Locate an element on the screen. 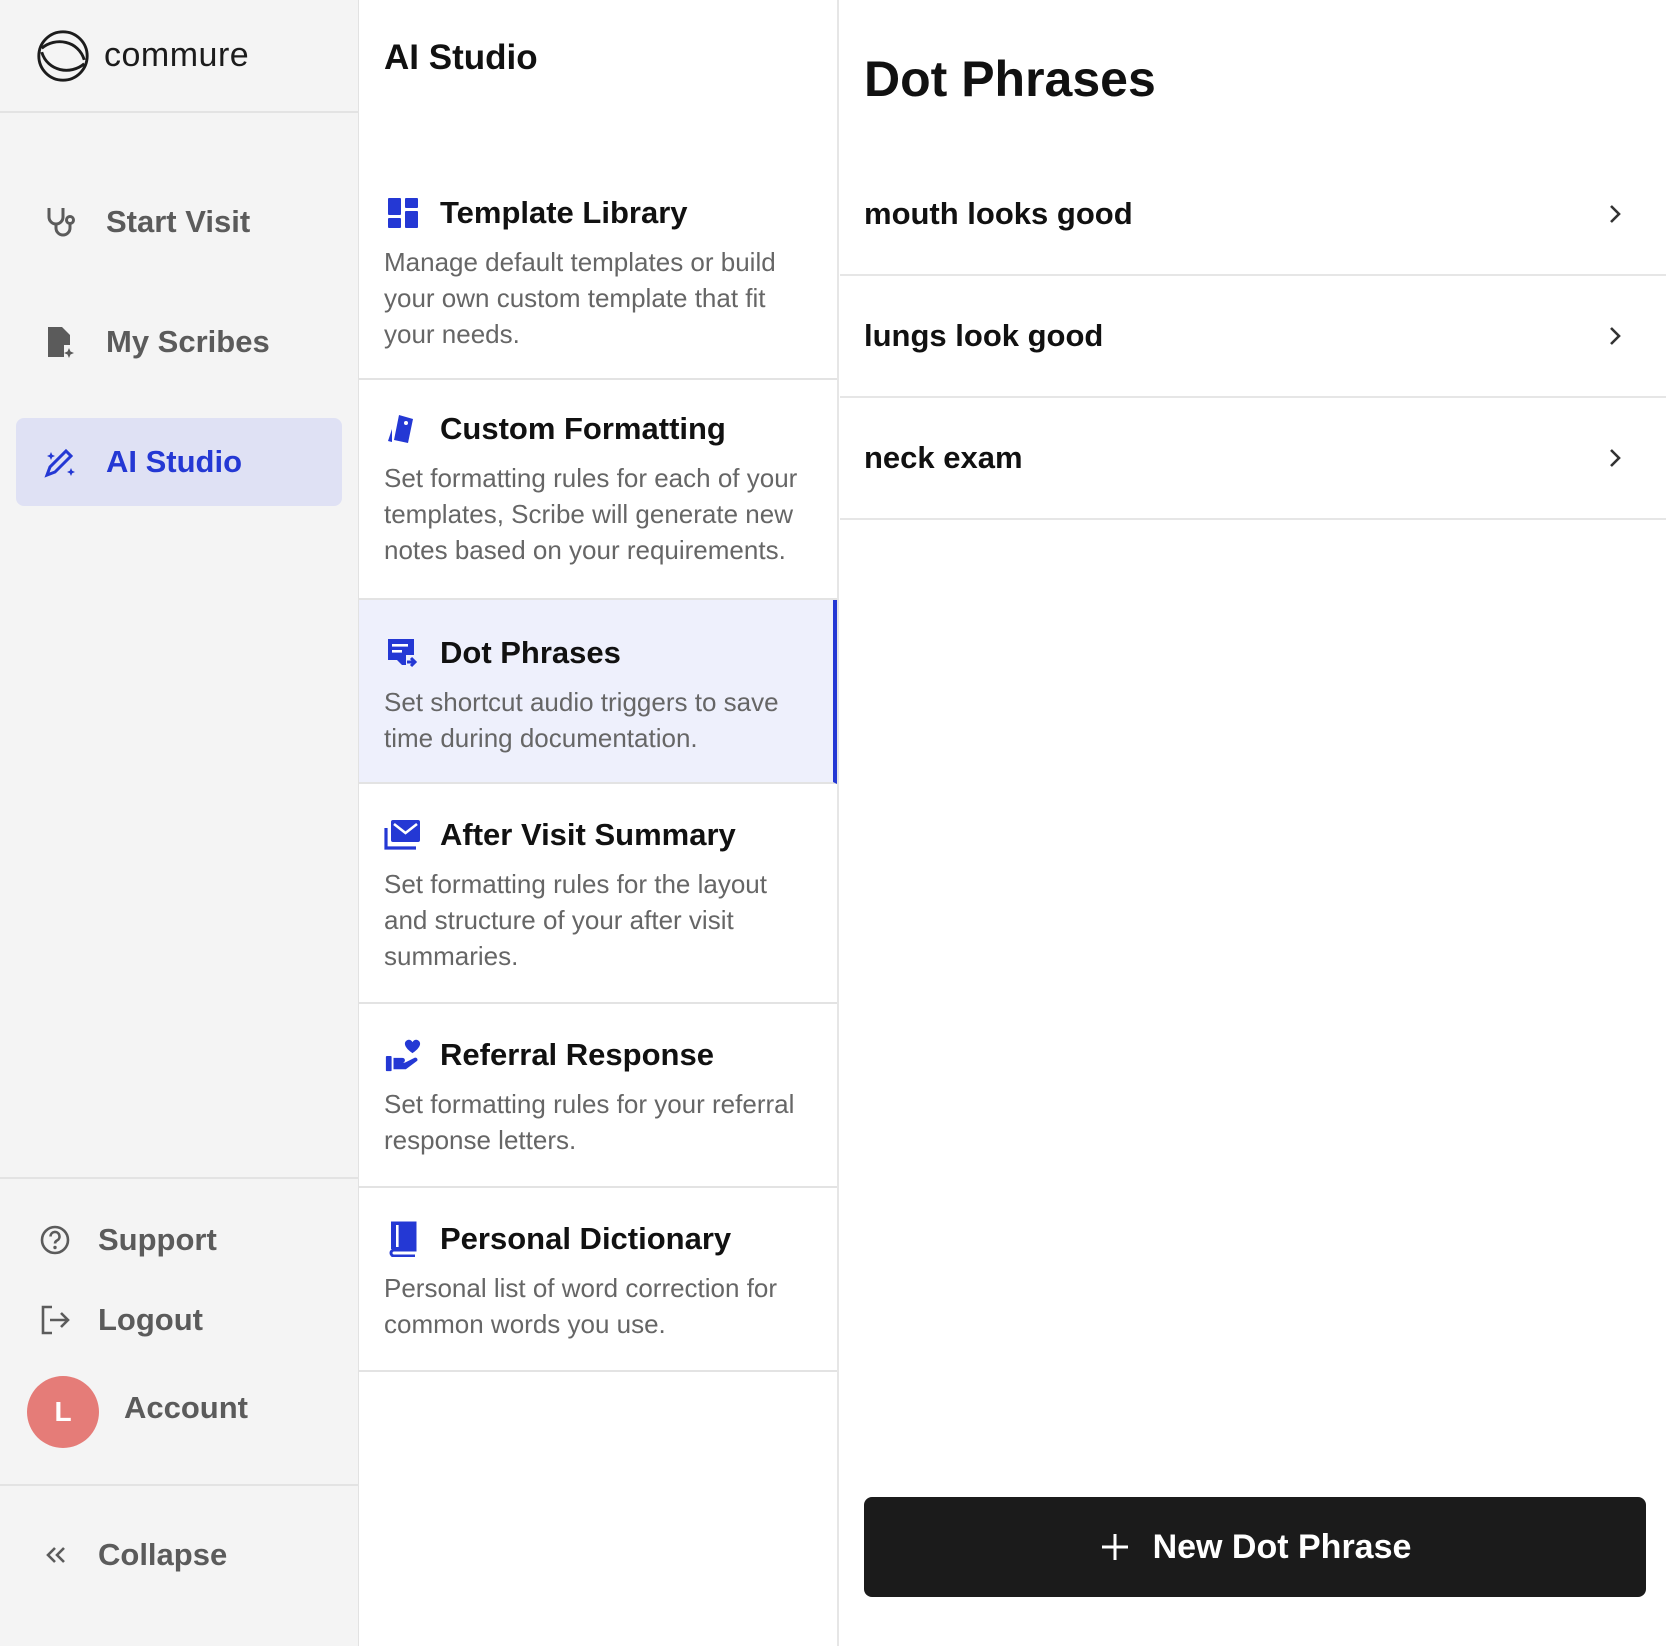 This screenshot has width=1666, height=1646. nav-label: Start Visit is located at coordinates (178, 221).